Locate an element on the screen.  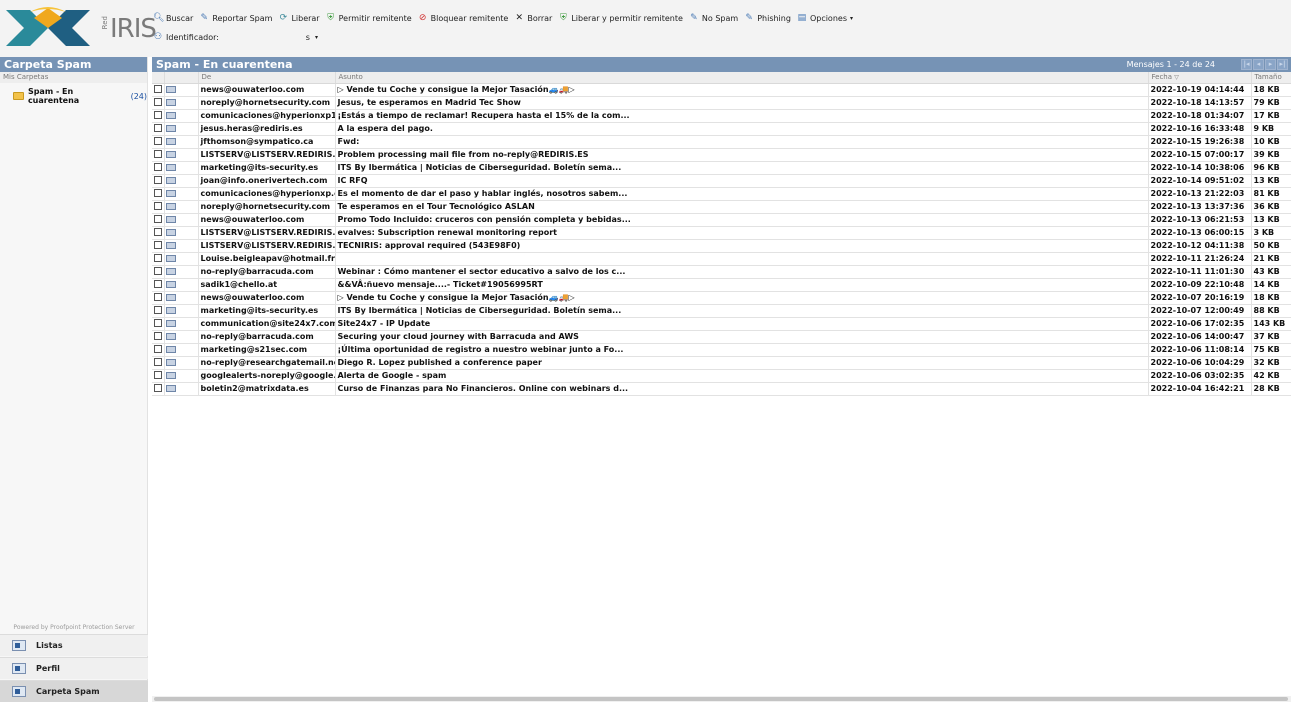
col-date: Fecha ▽ is located at coordinates (1200, 78).